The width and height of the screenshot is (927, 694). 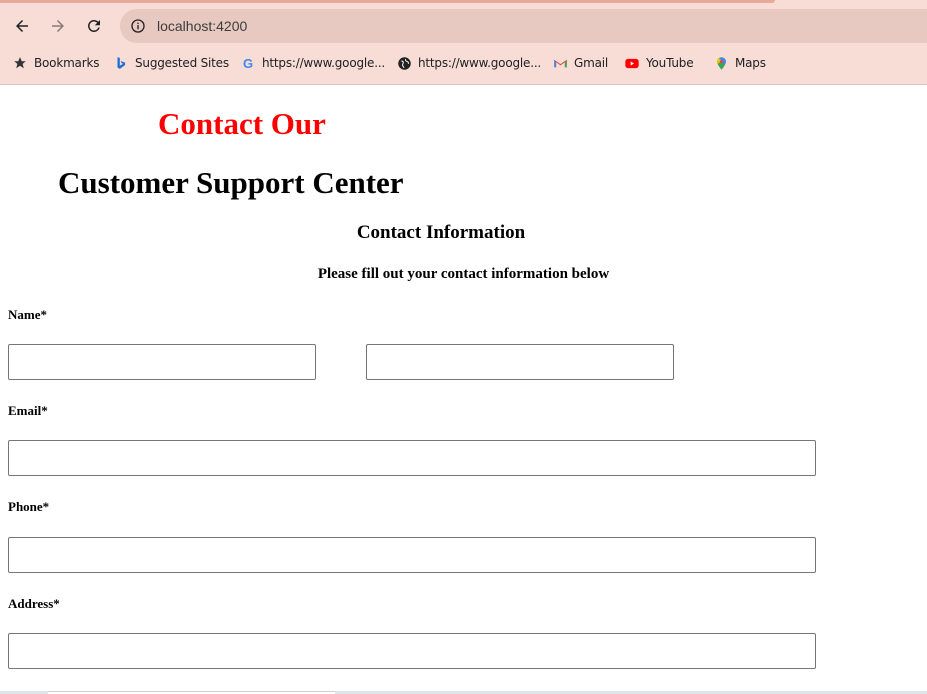 I want to click on phone-input, so click(x=412, y=555).